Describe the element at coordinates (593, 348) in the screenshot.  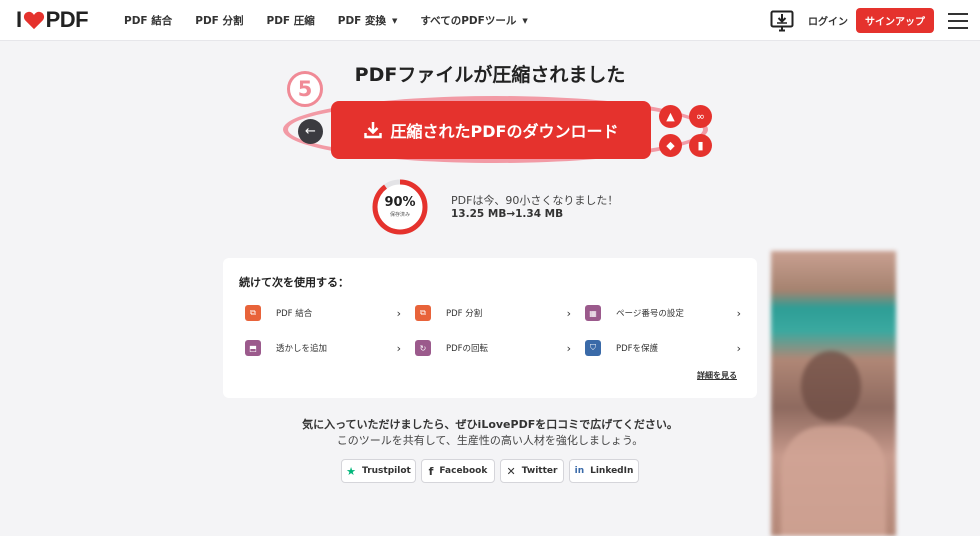
I see `protect-icon: ⛉` at that location.